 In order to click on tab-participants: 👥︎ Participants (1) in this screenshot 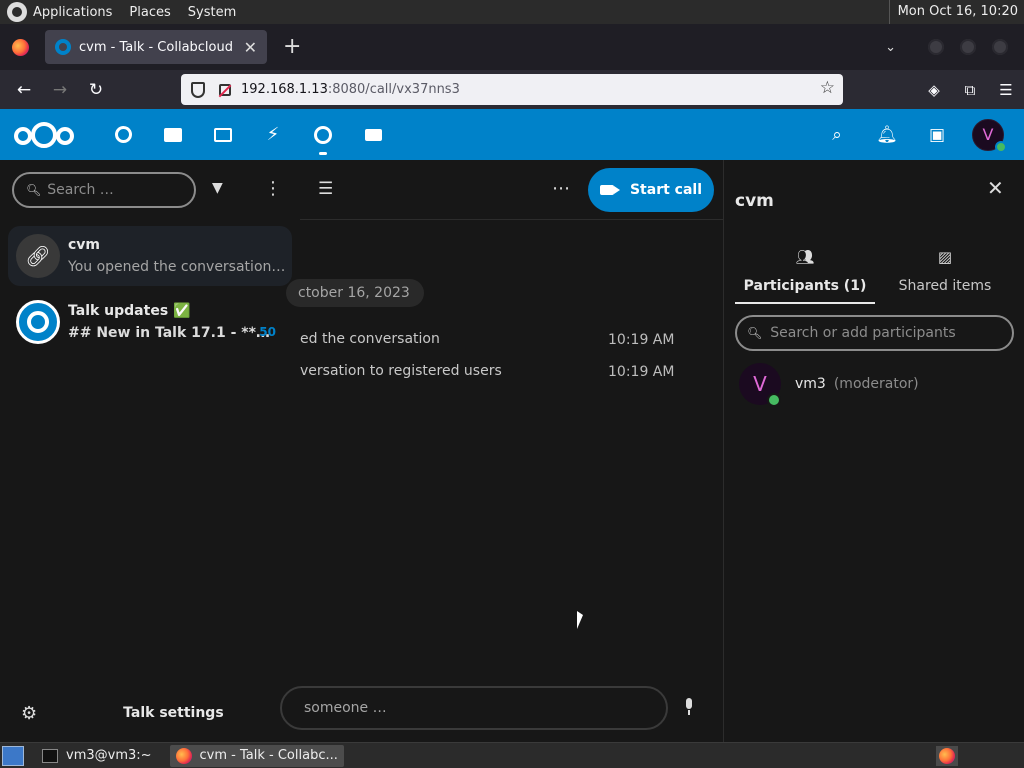, I will do `click(805, 276)`.